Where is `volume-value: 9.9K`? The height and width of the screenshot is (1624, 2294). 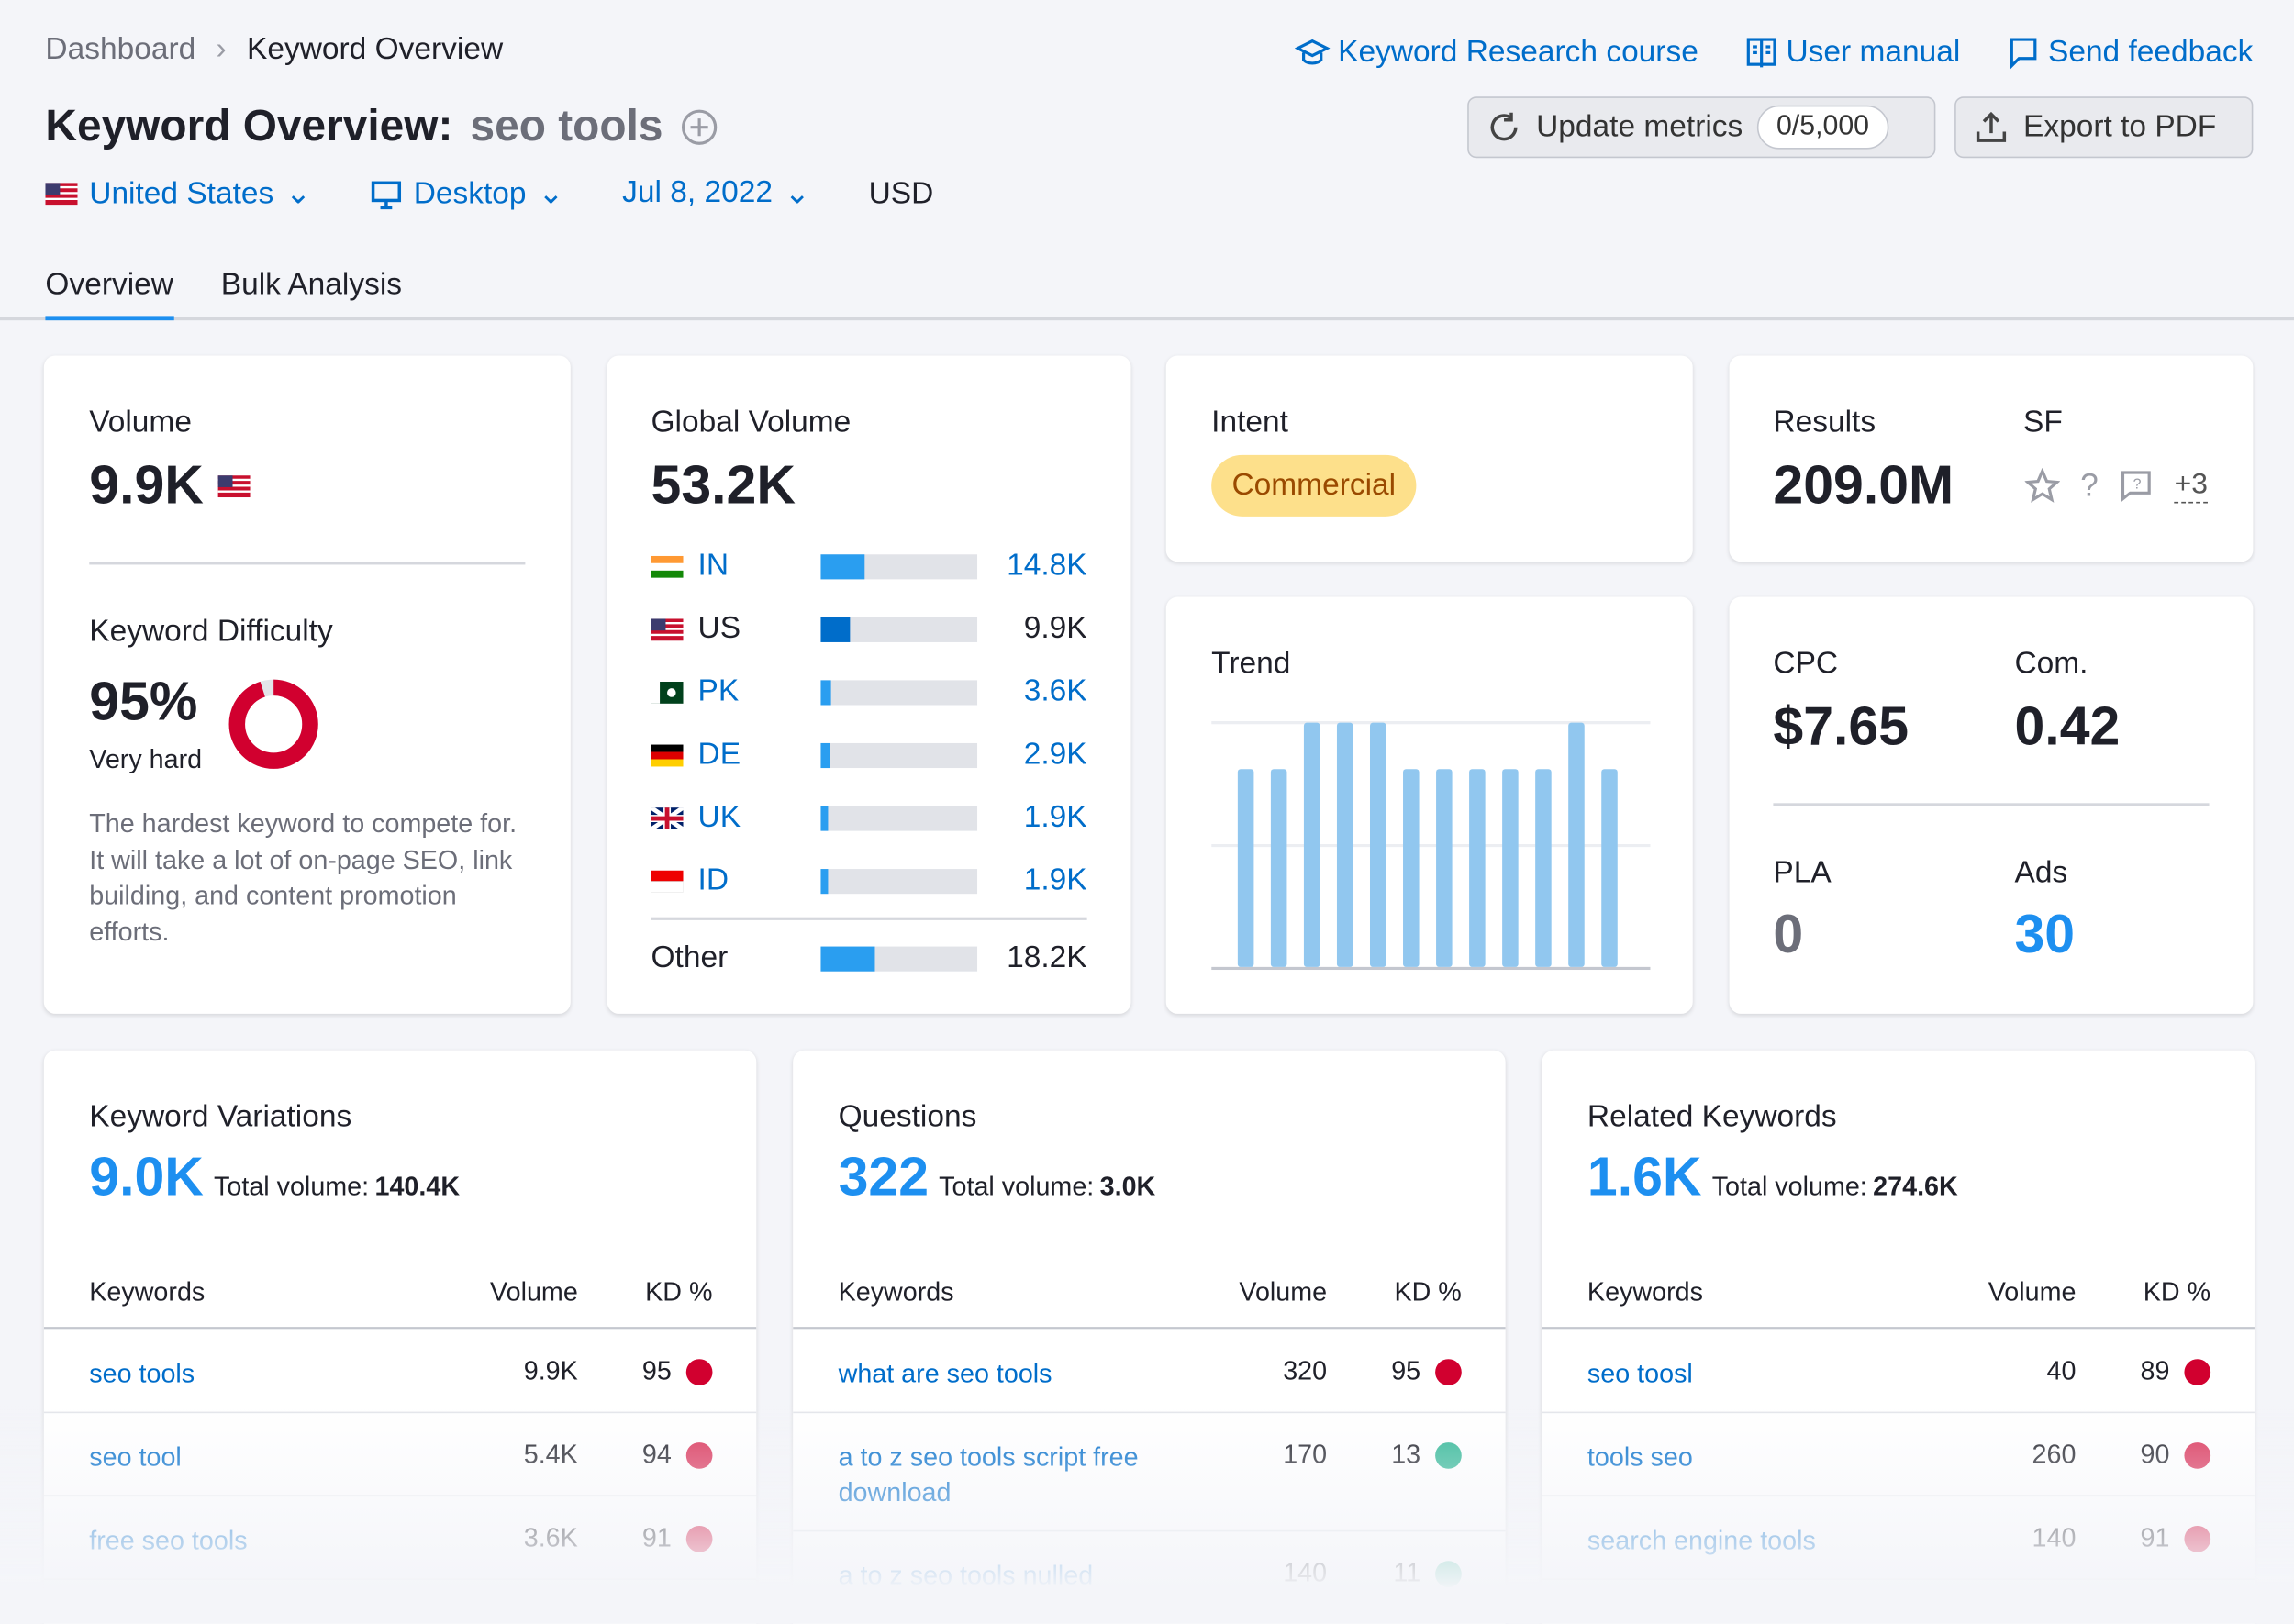
volume-value: 9.9K is located at coordinates (146, 485).